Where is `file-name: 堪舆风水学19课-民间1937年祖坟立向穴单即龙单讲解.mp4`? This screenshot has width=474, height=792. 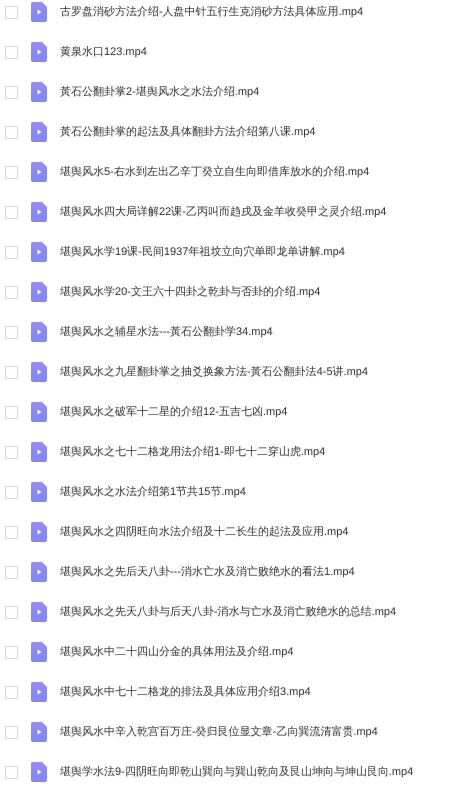
file-name: 堪舆风水学19课-民间1937年祖坟立向穴单即龙单讲解.mp4 is located at coordinates (202, 252).